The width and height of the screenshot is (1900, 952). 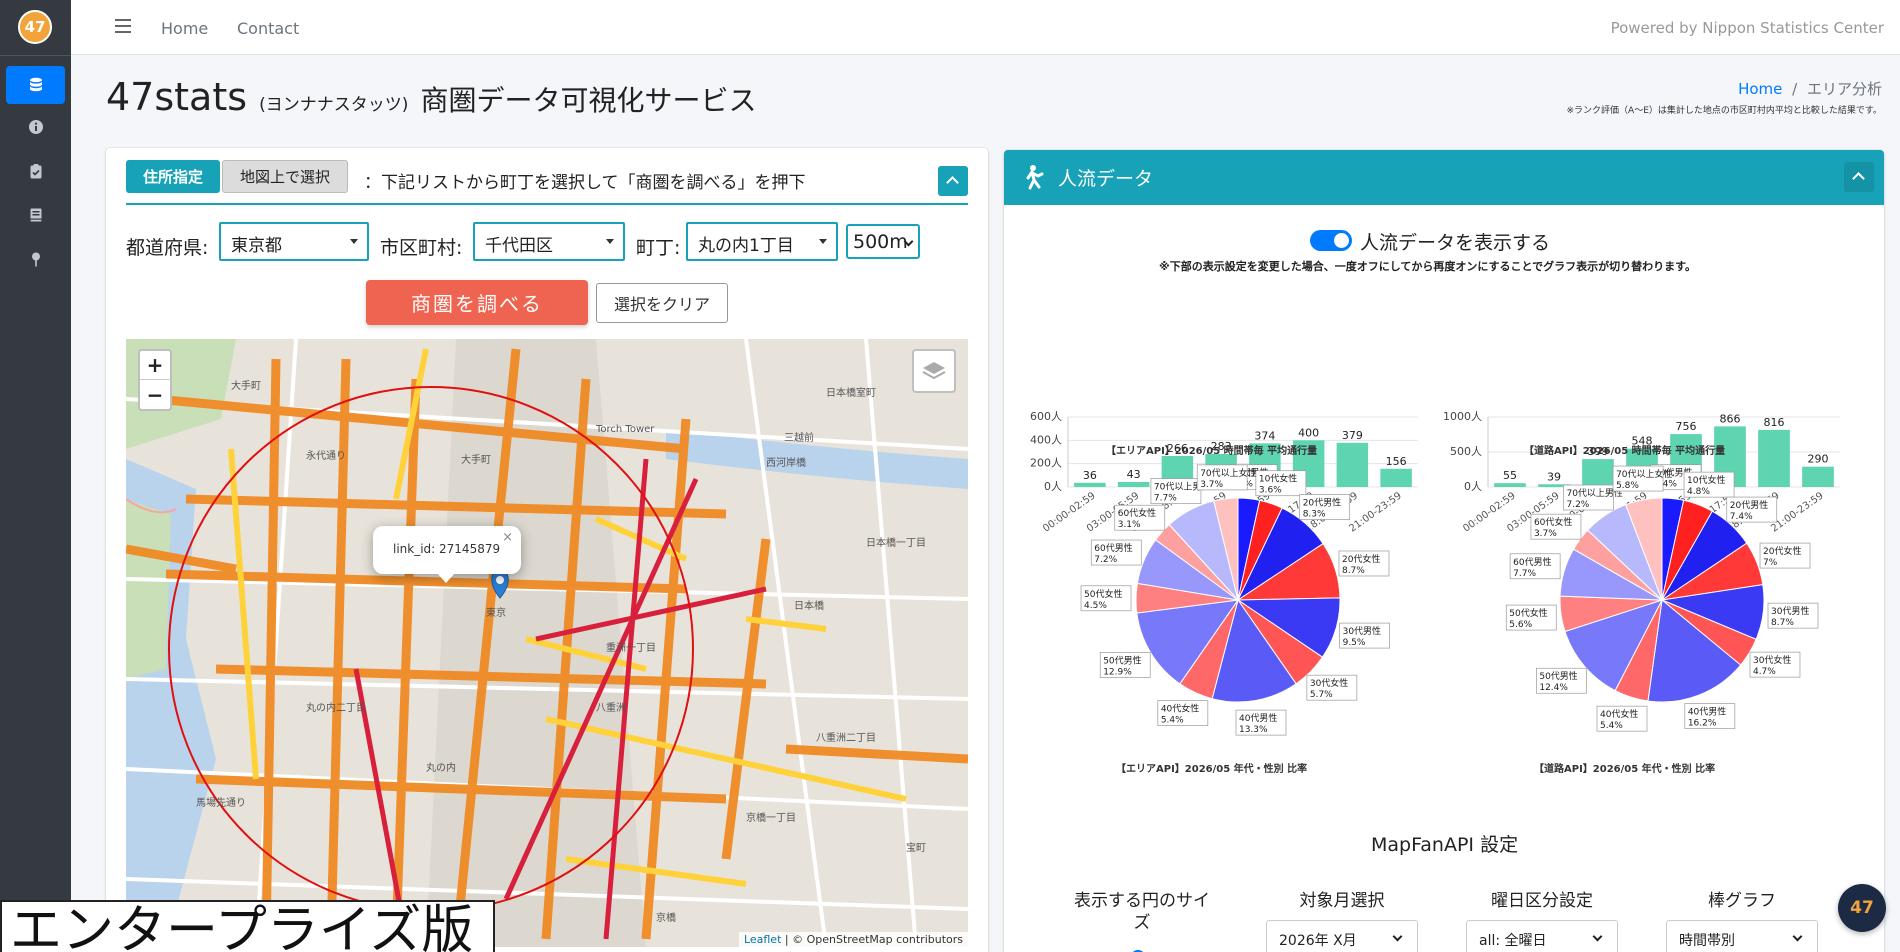 I want to click on bar-value-label: 866, so click(x=1730, y=418).